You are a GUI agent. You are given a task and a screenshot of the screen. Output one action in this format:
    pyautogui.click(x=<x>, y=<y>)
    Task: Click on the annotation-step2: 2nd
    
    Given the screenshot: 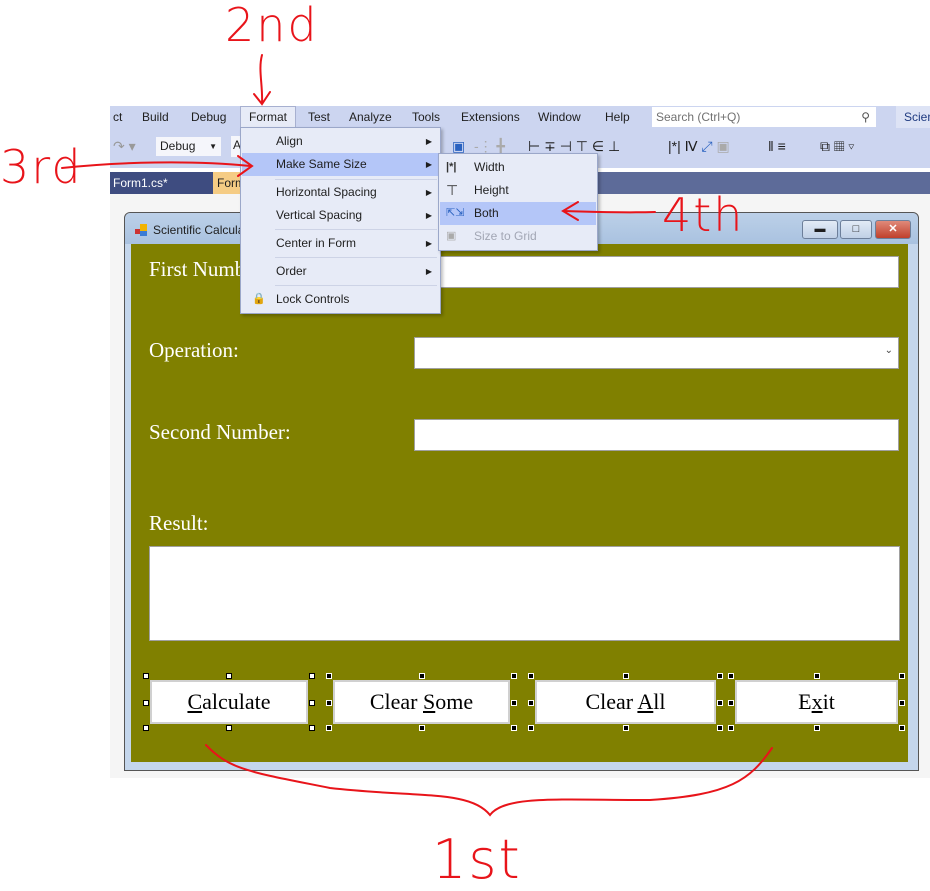 What is the action you would take?
    pyautogui.click(x=272, y=26)
    